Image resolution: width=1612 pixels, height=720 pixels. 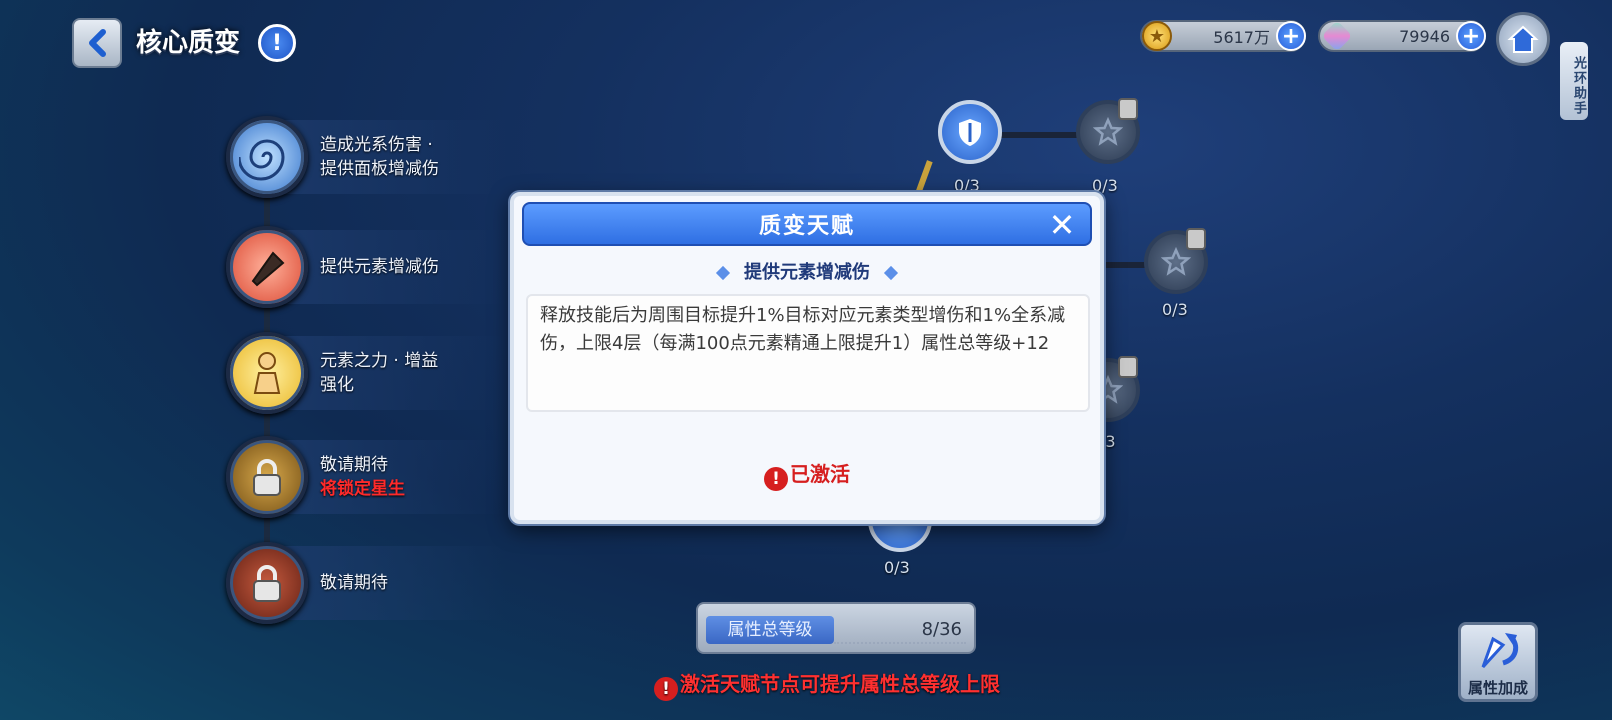 What do you see at coordinates (1157, 36) in the screenshot?
I see `gold-coin-icon: ★` at bounding box center [1157, 36].